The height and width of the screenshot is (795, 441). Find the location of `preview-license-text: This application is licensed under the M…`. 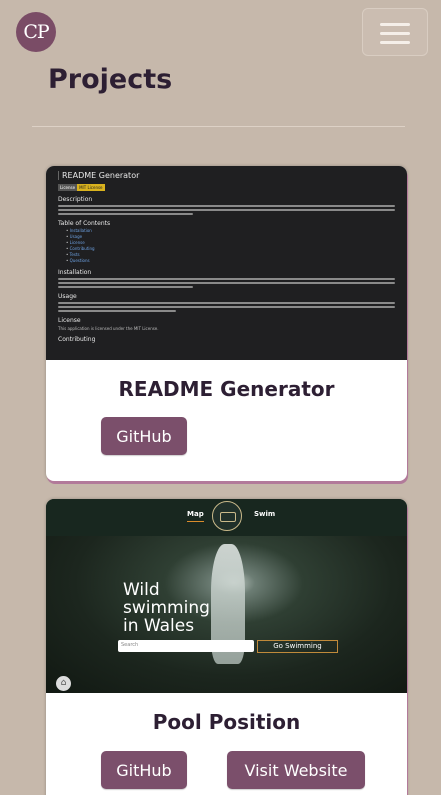

preview-license-text: This application is licensed under the M… is located at coordinates (108, 328).